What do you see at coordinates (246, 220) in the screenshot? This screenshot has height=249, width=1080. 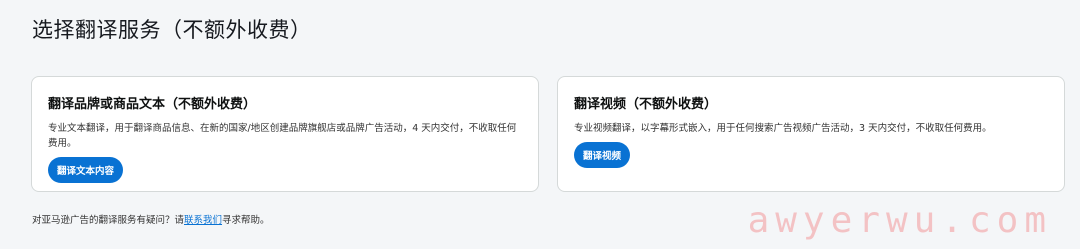 I see `footer-suffix: 寻求帮助。` at bounding box center [246, 220].